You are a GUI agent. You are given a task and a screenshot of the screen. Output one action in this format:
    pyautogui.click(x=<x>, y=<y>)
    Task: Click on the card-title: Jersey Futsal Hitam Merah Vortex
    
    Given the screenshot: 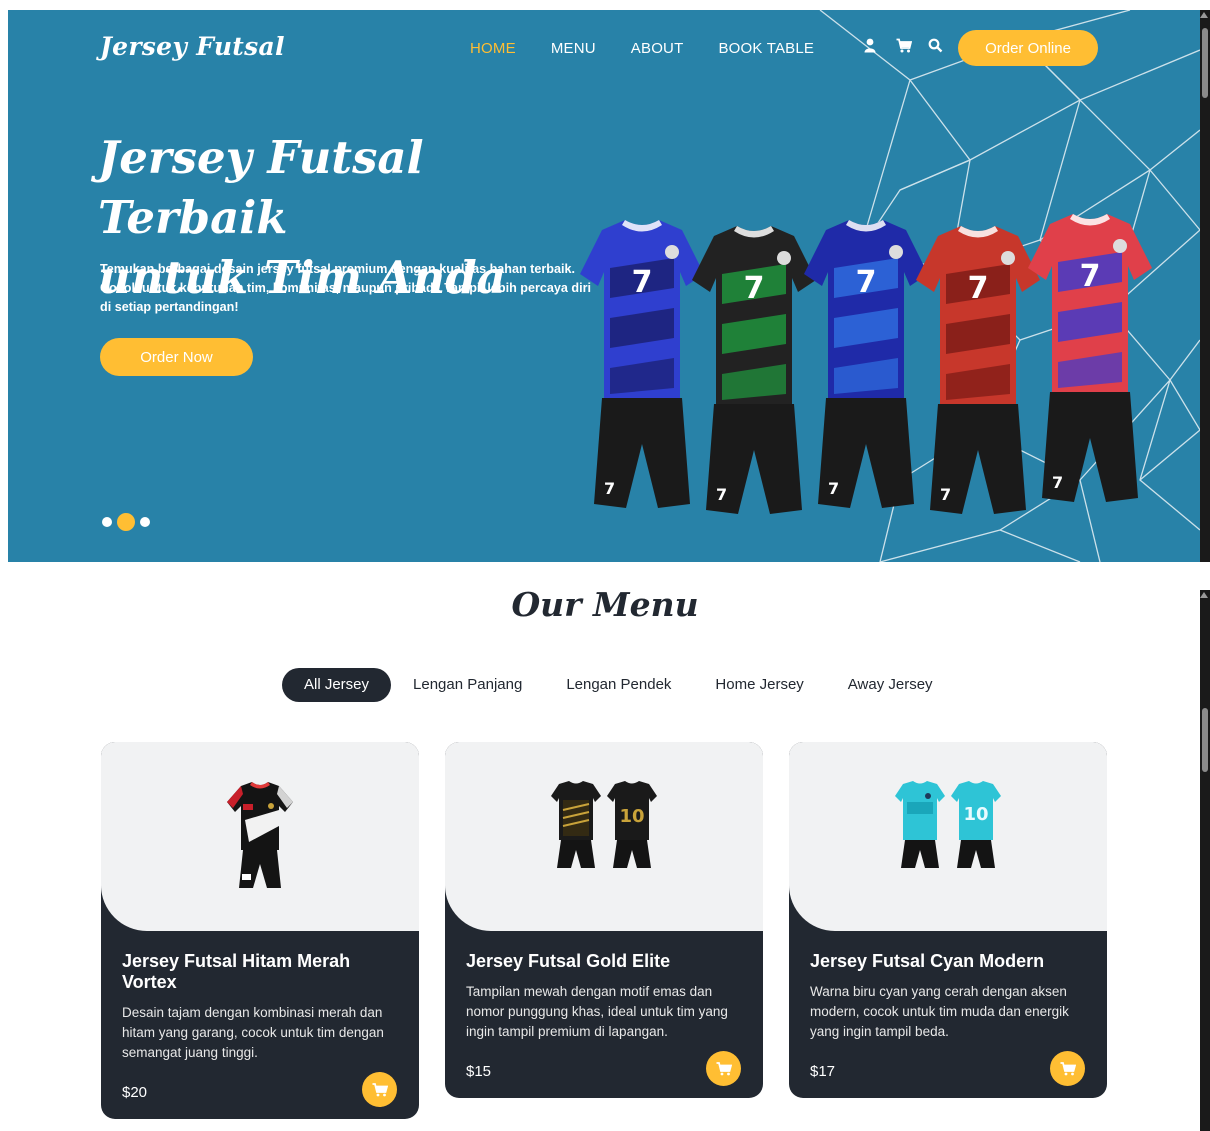 What is the action you would take?
    pyautogui.click(x=236, y=971)
    